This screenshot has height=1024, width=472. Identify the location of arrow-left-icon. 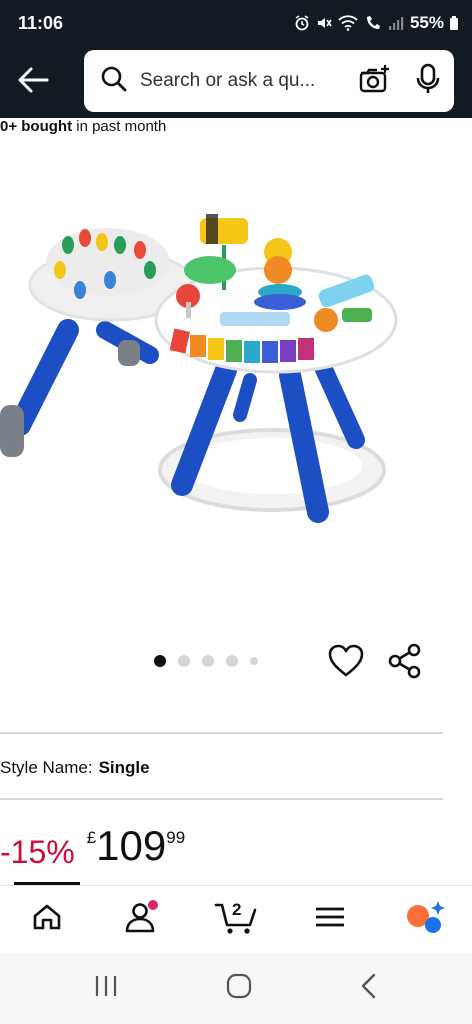
(33, 82).